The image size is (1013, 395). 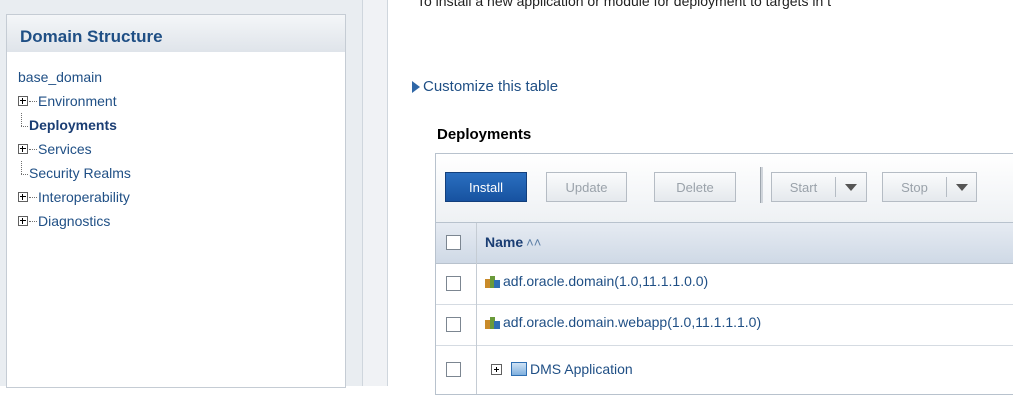 I want to click on delete-button: Delete, so click(x=695, y=187).